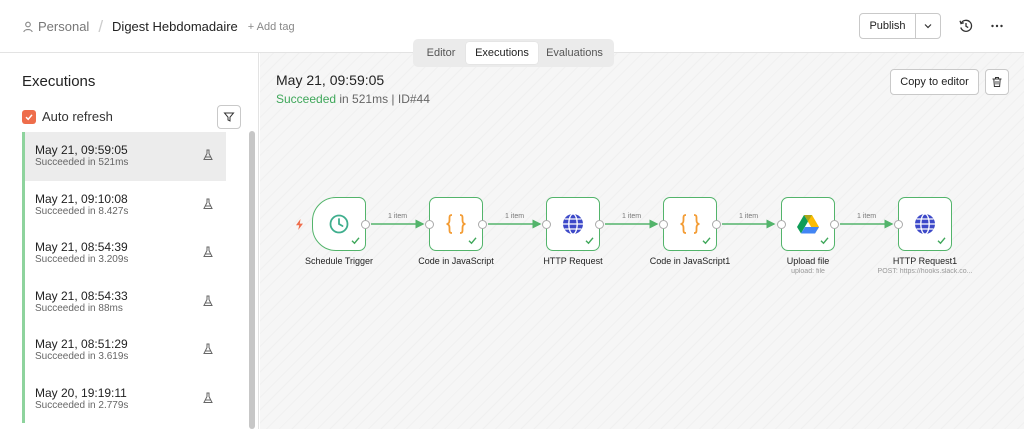 The width and height of the screenshot is (1024, 429). I want to click on execution-time: May 20, 19:19:11, so click(81, 392).